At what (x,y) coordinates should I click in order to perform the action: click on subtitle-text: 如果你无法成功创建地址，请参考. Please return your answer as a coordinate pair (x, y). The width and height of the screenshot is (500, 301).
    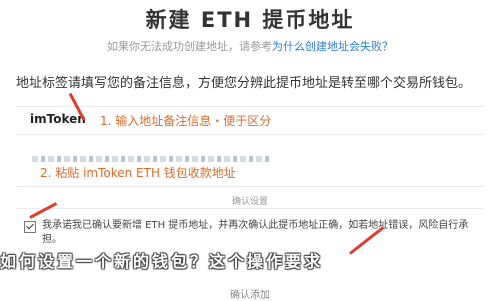
    Looking at the image, I should click on (189, 46).